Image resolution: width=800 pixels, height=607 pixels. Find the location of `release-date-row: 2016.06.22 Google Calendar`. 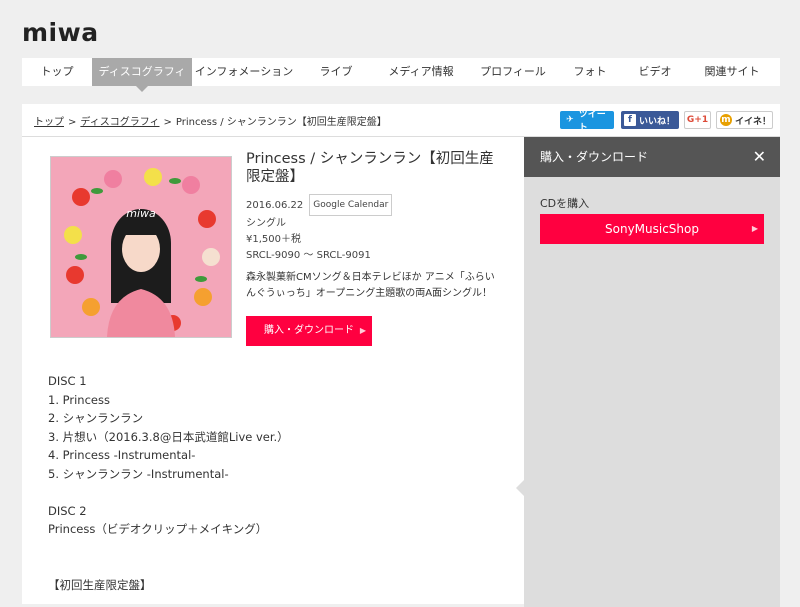

release-date-row: 2016.06.22 Google Calendar is located at coordinates (376, 205).